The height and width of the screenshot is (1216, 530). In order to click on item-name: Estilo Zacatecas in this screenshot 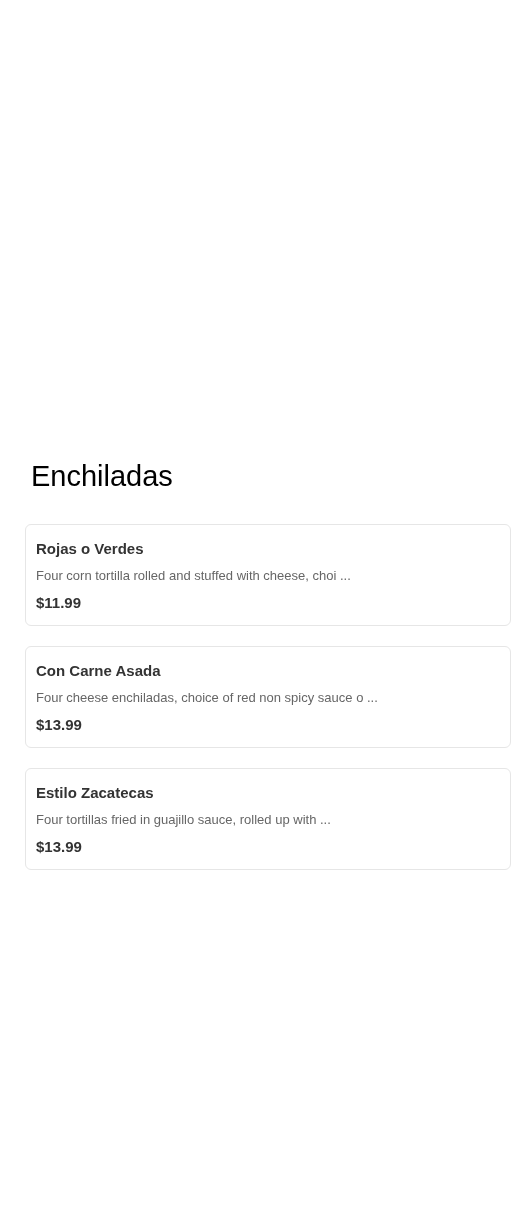, I will do `click(95, 793)`.